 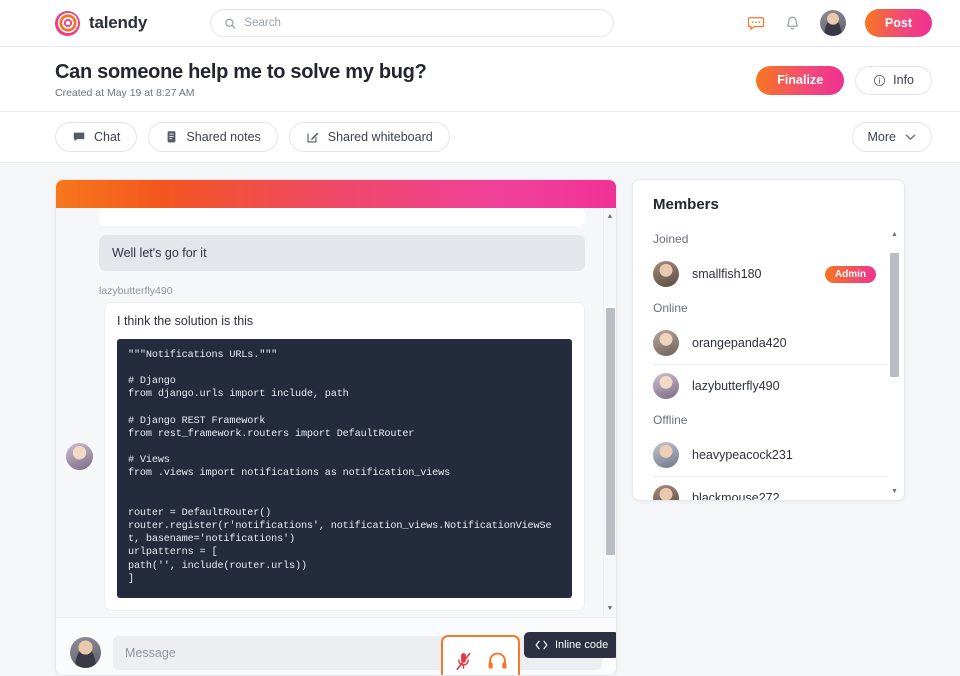 I want to click on brand-logo: talendy, so click(x=101, y=23).